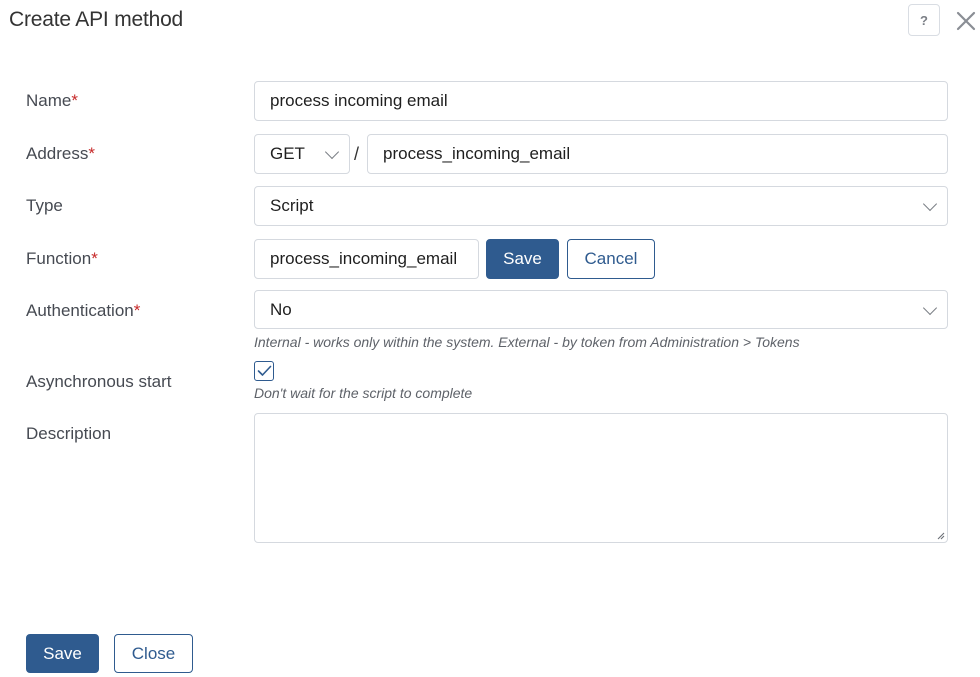 The width and height of the screenshot is (980, 677). I want to click on address-path-input, so click(657, 154).